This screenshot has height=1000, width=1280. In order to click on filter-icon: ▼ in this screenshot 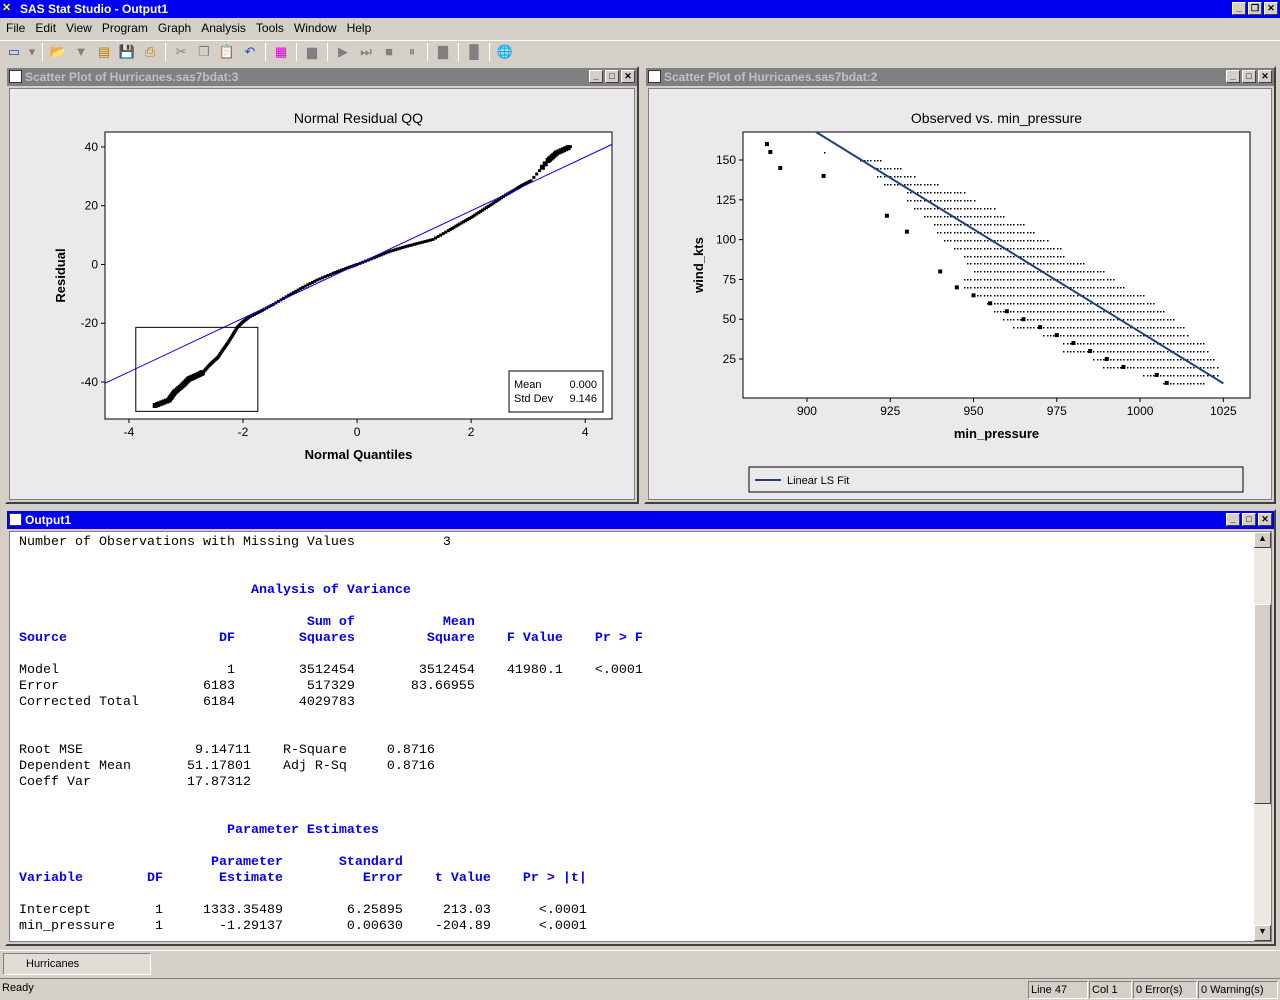, I will do `click(81, 52)`.